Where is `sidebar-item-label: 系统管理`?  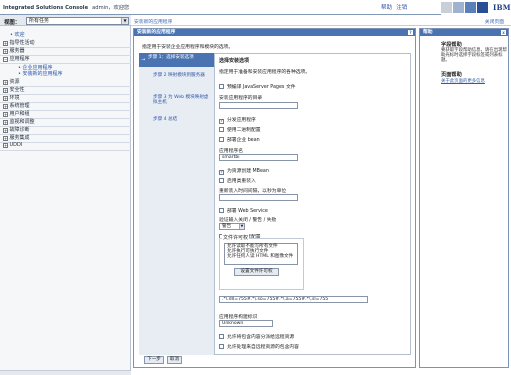
sidebar-item-label: 系统管理 is located at coordinates (19, 106).